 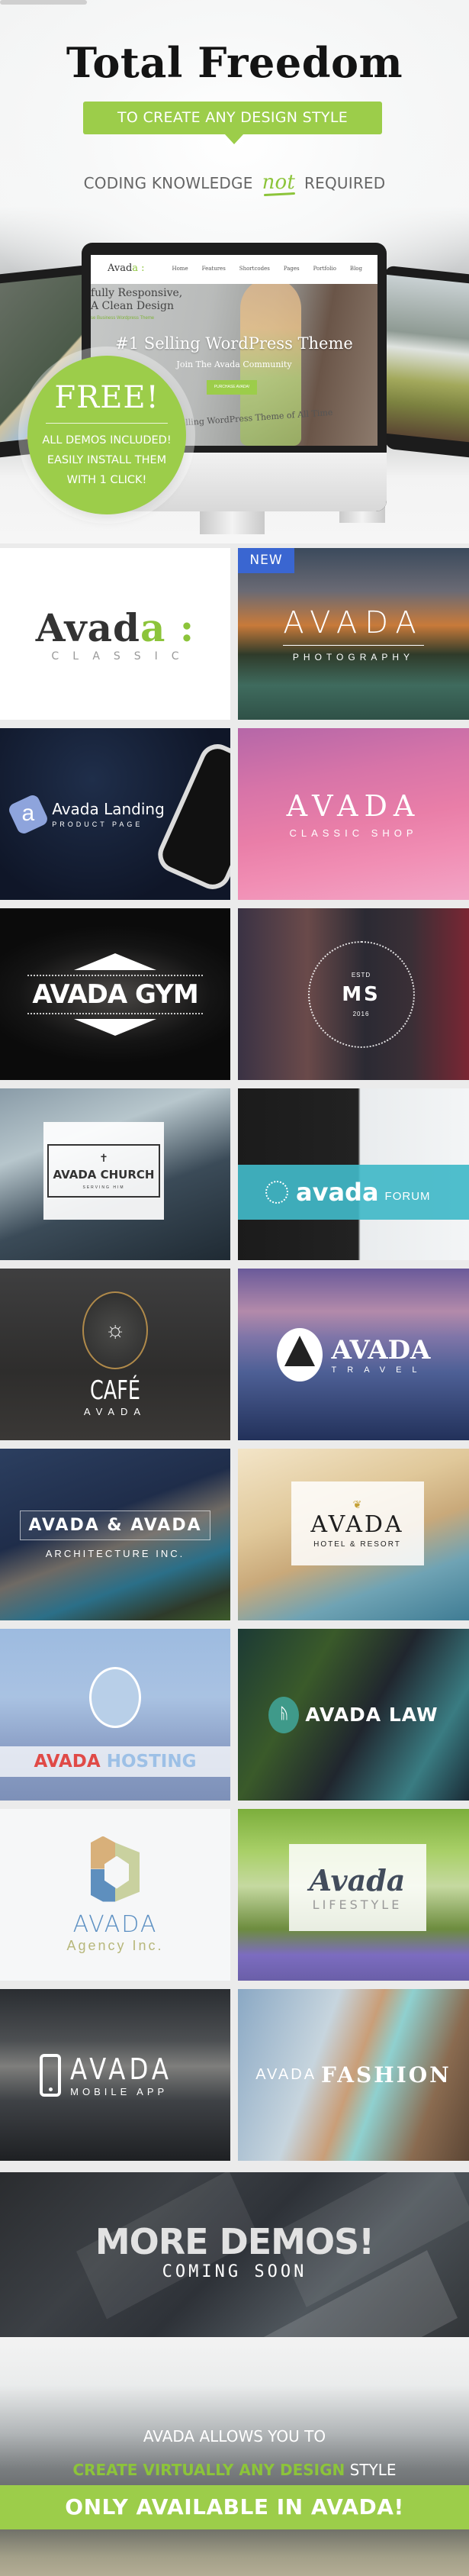 I want to click on main-monitor-stand, so click(x=232, y=522).